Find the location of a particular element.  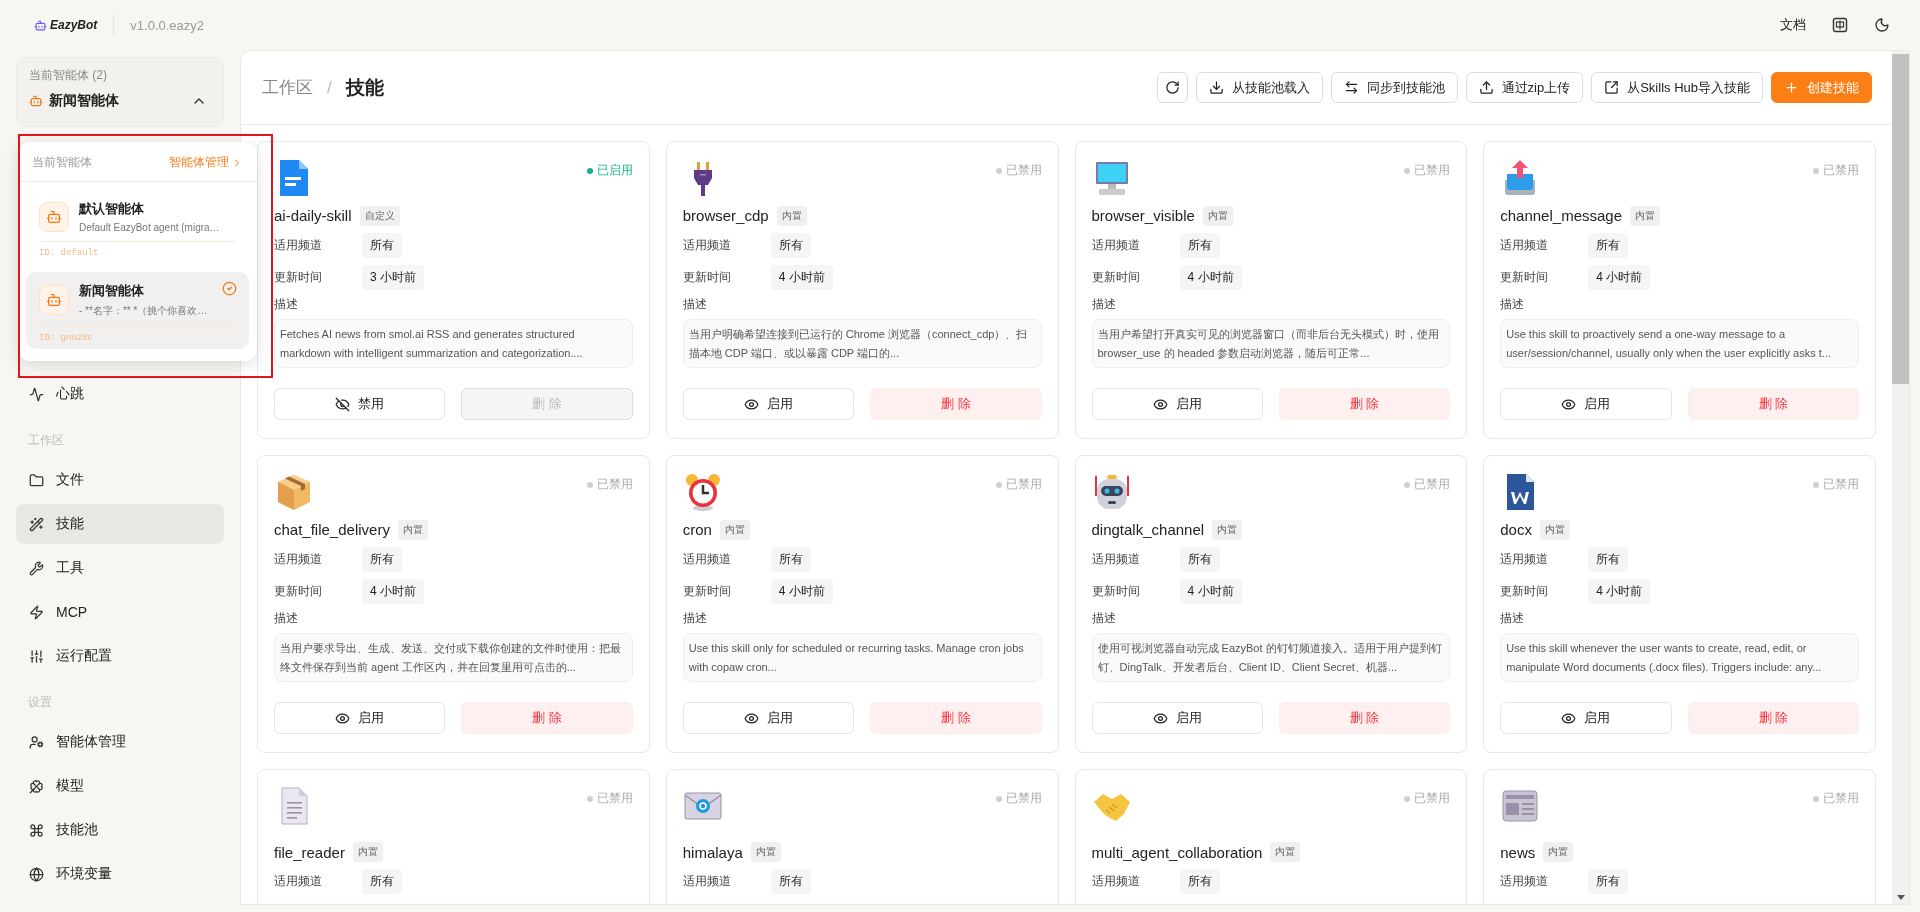

nav-item: 文件 is located at coordinates (120, 480).